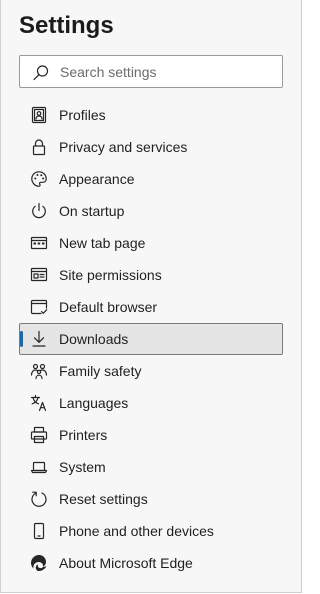 Image resolution: width=320 pixels, height=594 pixels. I want to click on reset-icon, so click(39, 499).